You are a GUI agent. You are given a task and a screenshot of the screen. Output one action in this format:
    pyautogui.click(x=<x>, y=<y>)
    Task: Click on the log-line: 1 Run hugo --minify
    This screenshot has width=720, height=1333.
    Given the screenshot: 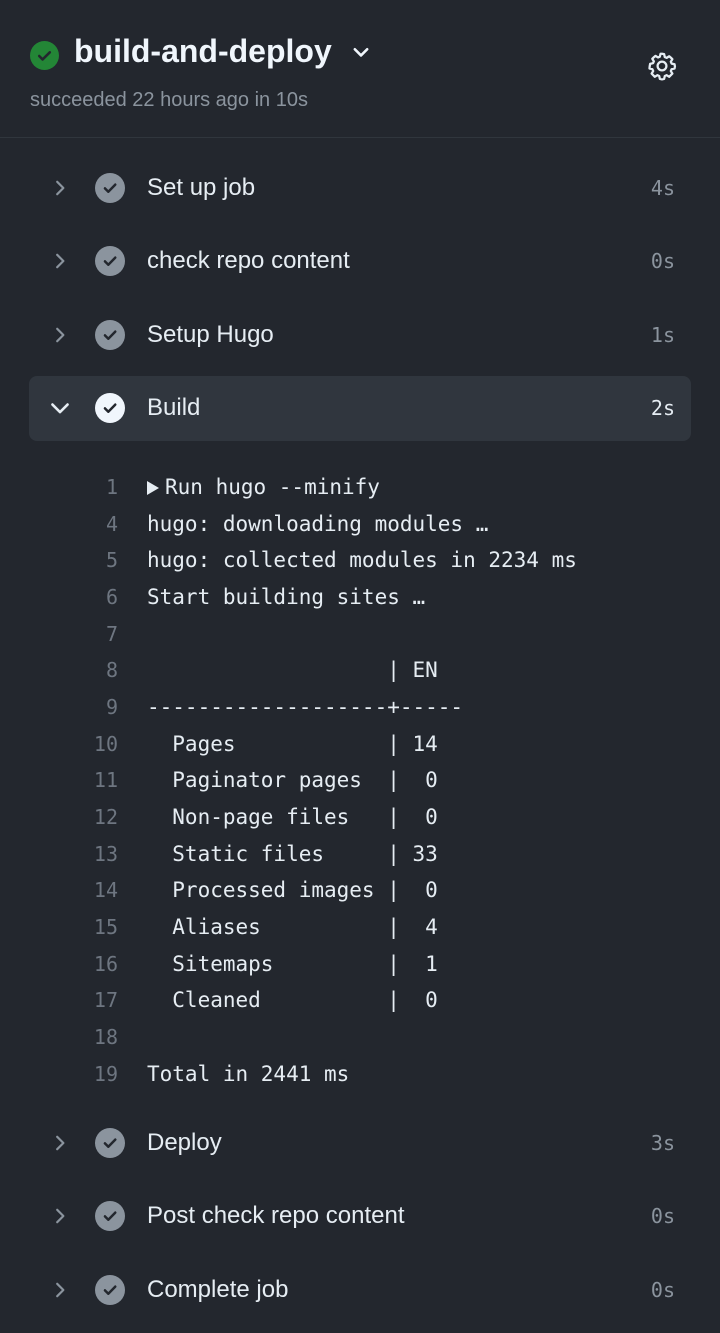 What is the action you would take?
    pyautogui.click(x=360, y=487)
    